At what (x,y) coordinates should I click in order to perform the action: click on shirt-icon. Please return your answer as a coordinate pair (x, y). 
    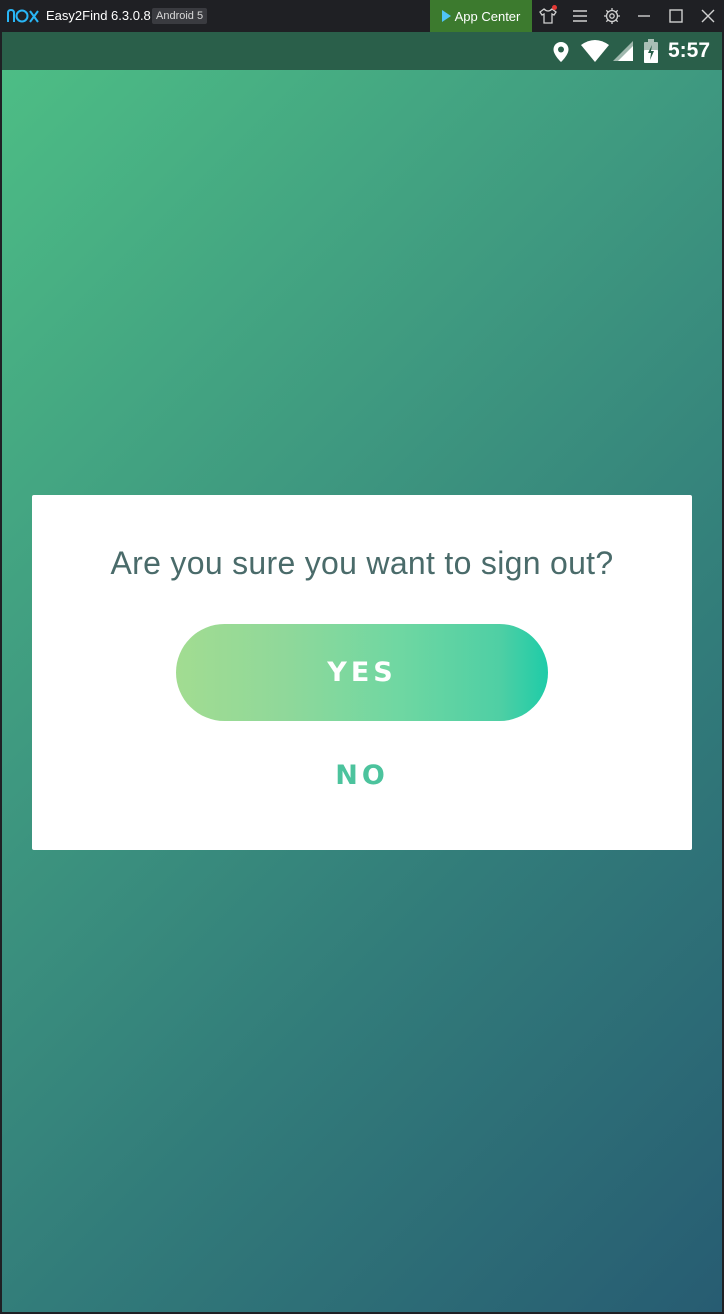
    Looking at the image, I should click on (548, 15).